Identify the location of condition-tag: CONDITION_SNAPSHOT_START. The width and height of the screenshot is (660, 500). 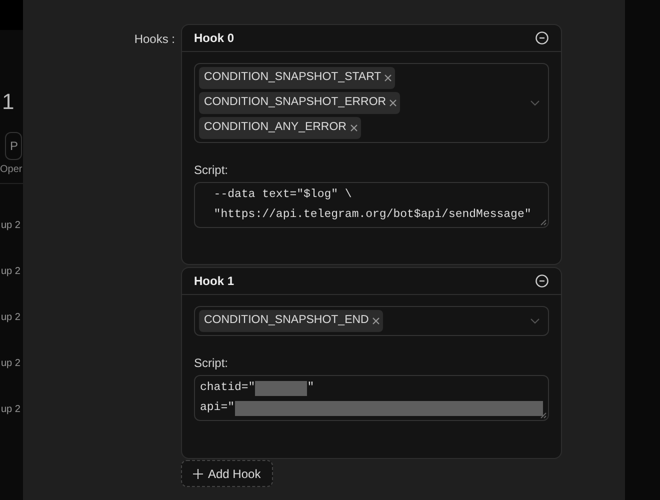
(297, 78).